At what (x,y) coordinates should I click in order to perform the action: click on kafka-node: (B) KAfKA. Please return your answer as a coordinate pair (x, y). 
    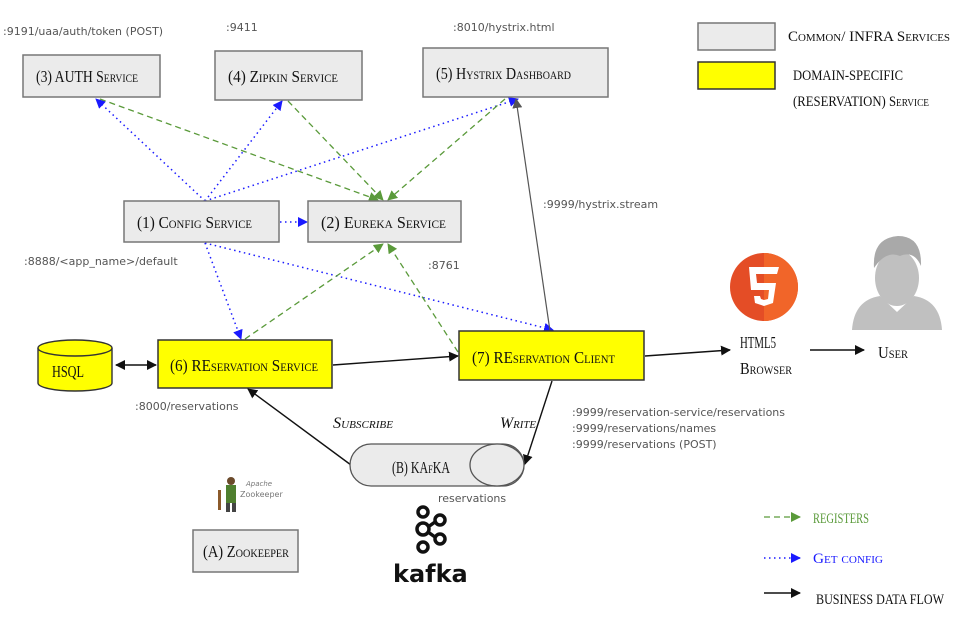
    Looking at the image, I should click on (437, 465).